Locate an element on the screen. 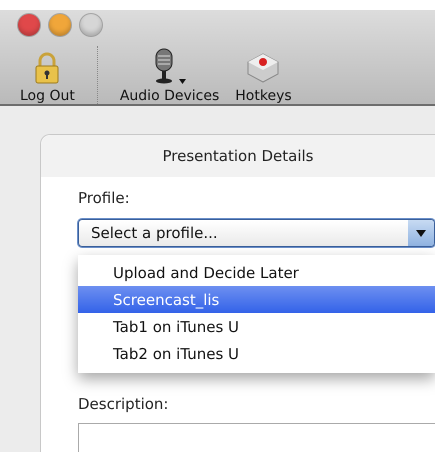 The height and width of the screenshot is (452, 435). menu-item: Tab1 on iTunes U is located at coordinates (256, 326).